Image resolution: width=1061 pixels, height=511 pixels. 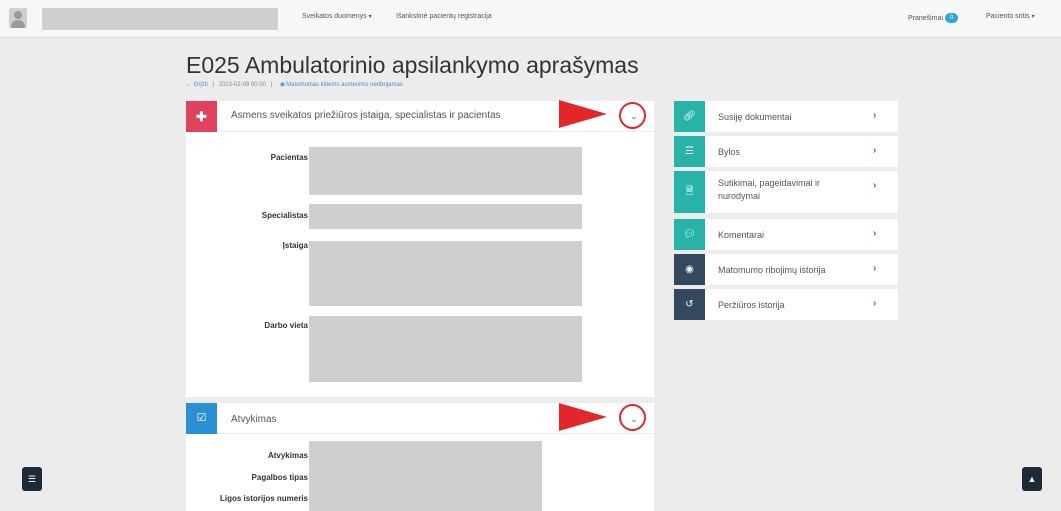 What do you see at coordinates (254, 419) in the screenshot?
I see `arrival-panel-title: Atvykimas` at bounding box center [254, 419].